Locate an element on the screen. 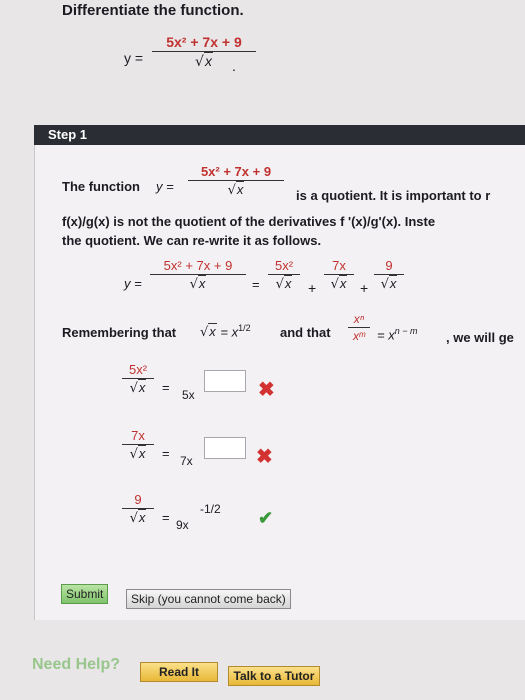 The height and width of the screenshot is (700, 525). problem-period: . is located at coordinates (234, 66).